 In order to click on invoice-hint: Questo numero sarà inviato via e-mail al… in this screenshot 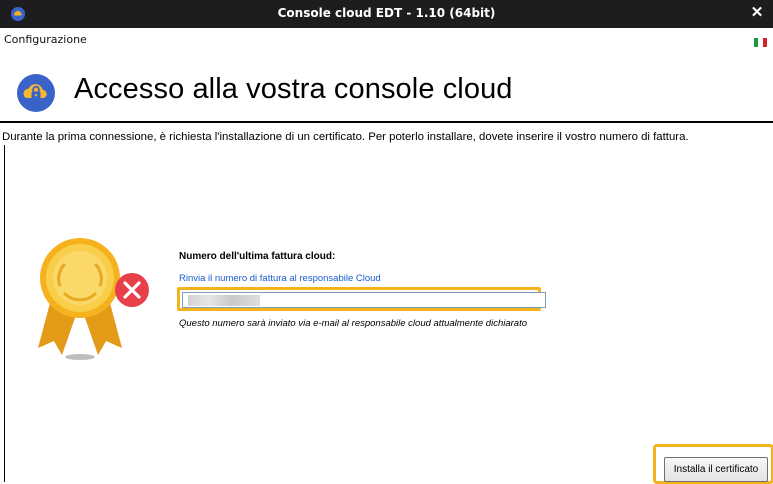, I will do `click(353, 323)`.